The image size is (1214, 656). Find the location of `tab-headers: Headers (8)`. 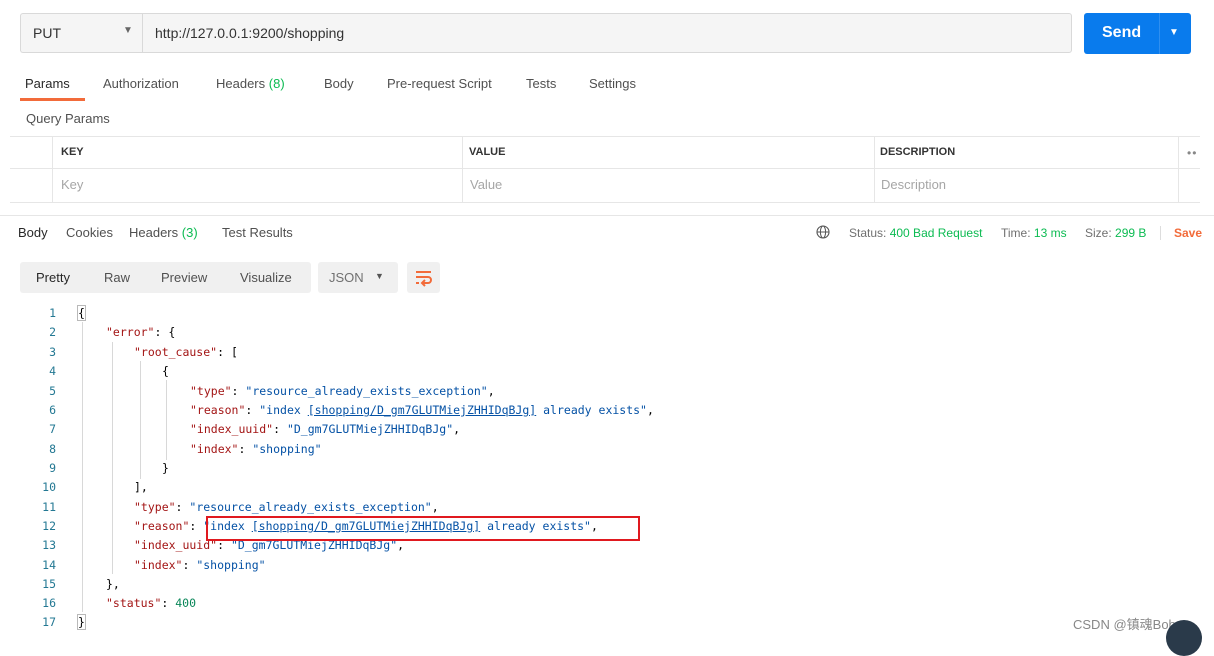

tab-headers: Headers (8) is located at coordinates (250, 83).